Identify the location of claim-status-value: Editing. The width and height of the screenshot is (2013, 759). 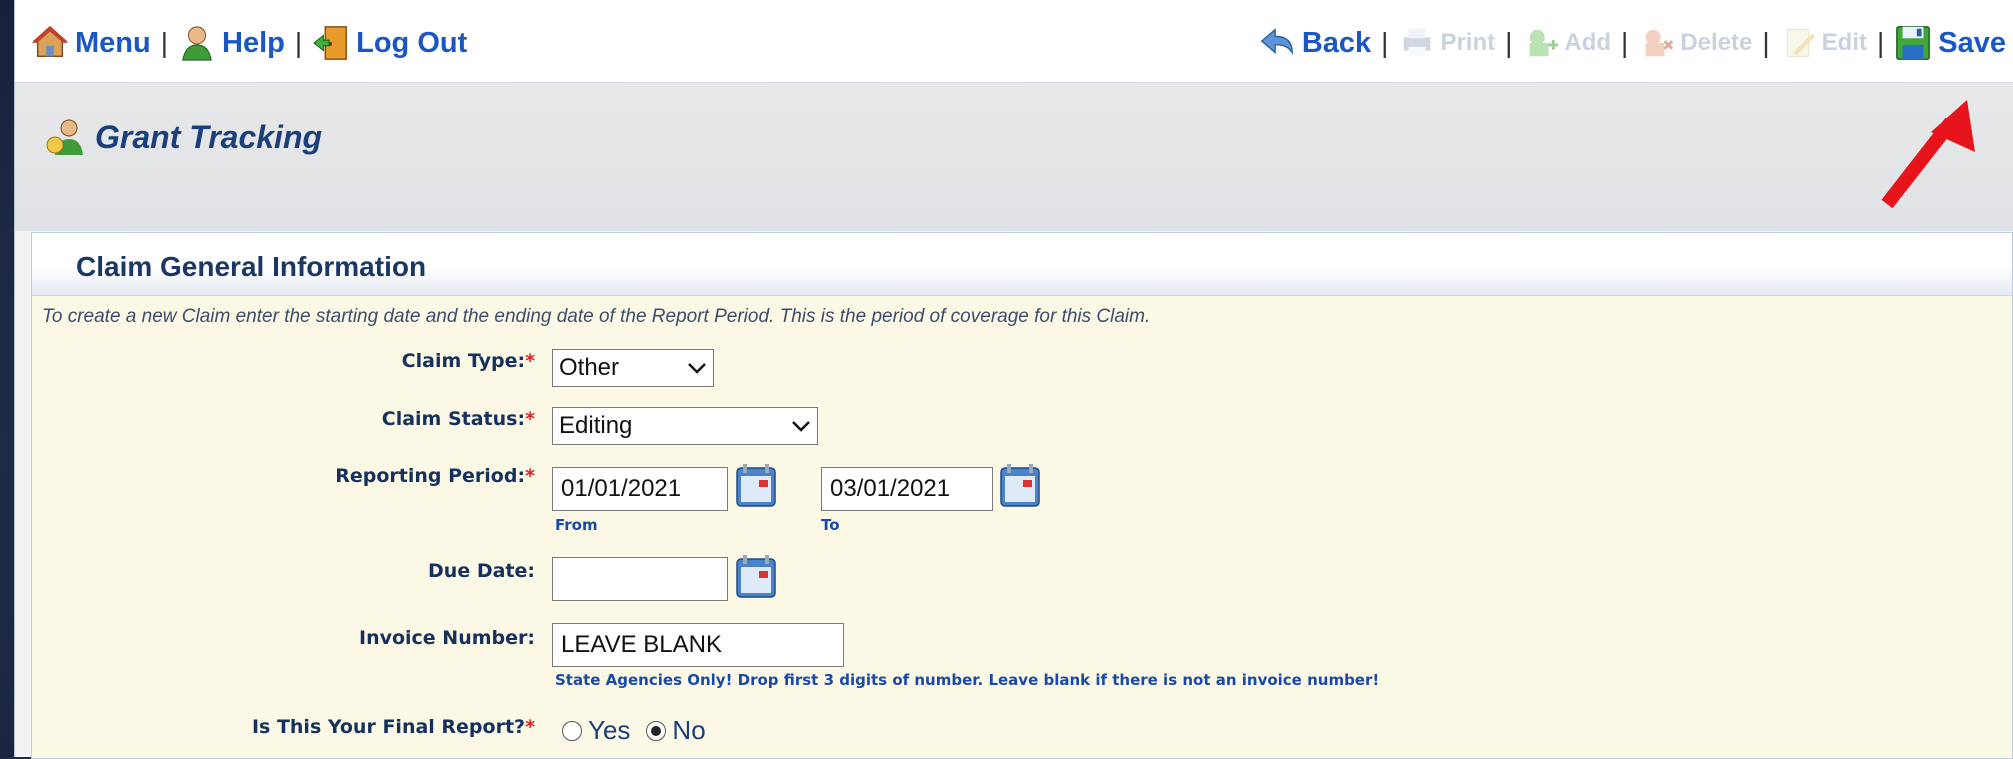
(596, 425).